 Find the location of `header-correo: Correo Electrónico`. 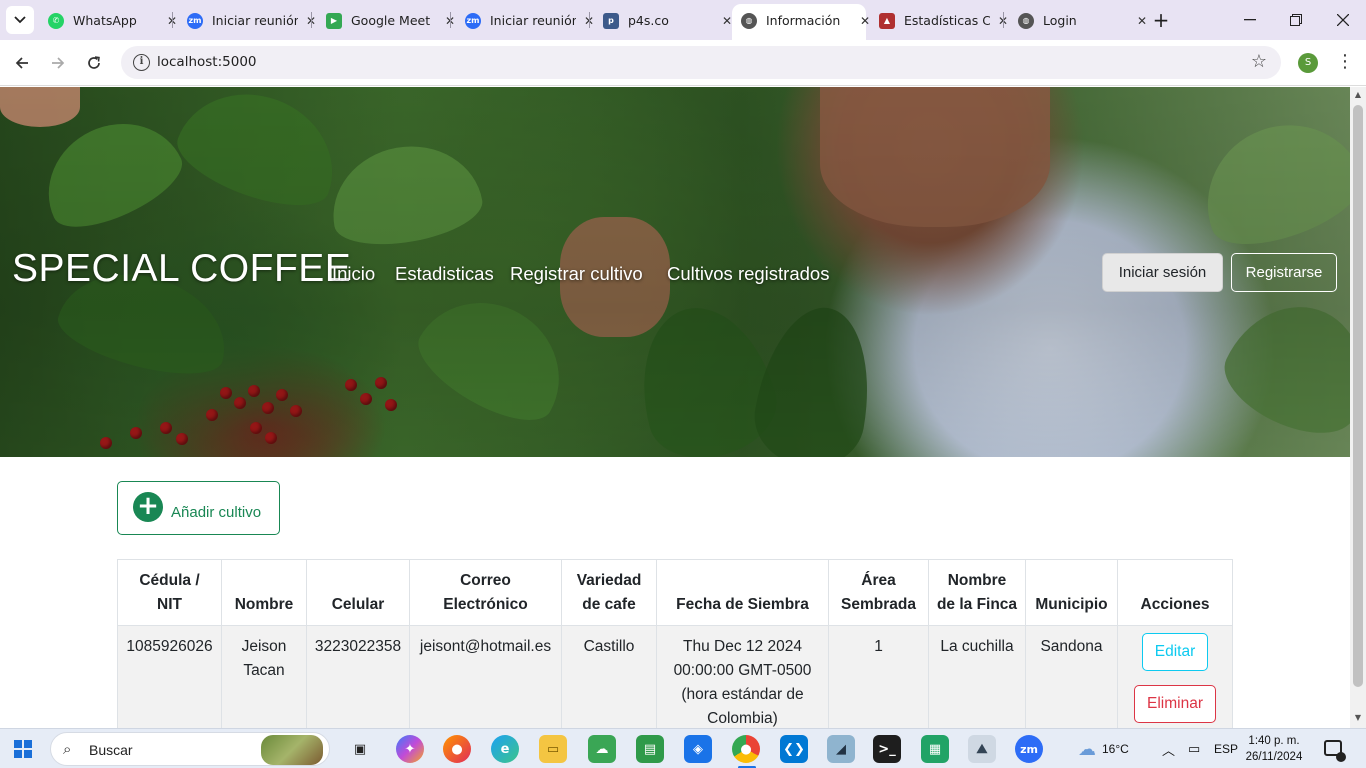

header-correo: Correo Electrónico is located at coordinates (485, 592).